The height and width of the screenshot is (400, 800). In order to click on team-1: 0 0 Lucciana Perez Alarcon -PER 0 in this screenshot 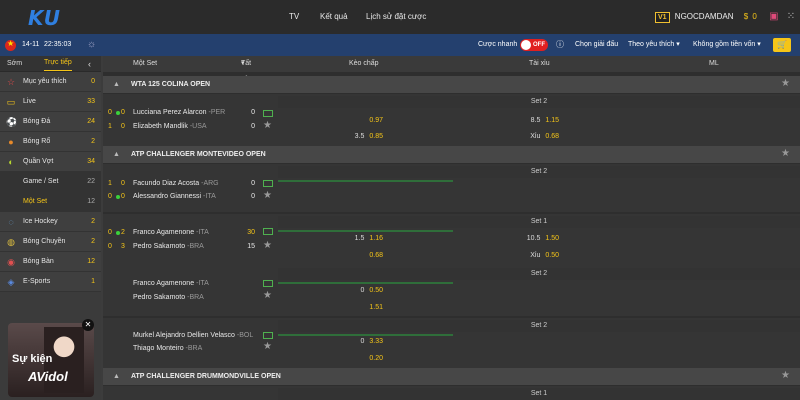, I will do `click(181, 112)`.